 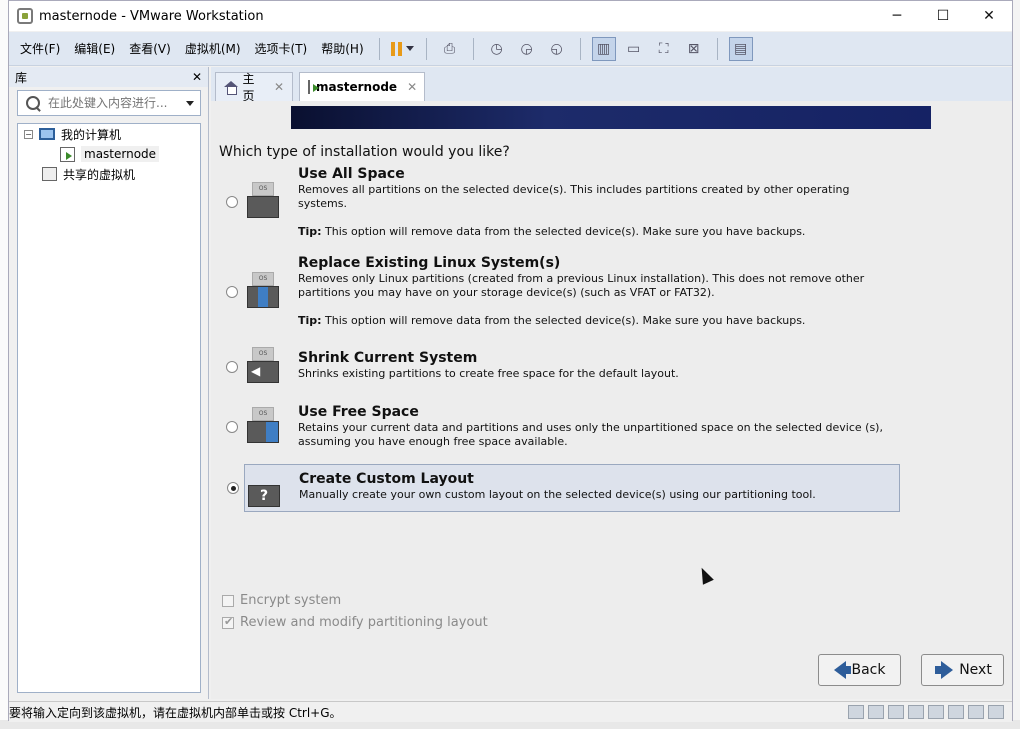 What do you see at coordinates (603, 48) in the screenshot?
I see `show-library-icon: ▥` at bounding box center [603, 48].